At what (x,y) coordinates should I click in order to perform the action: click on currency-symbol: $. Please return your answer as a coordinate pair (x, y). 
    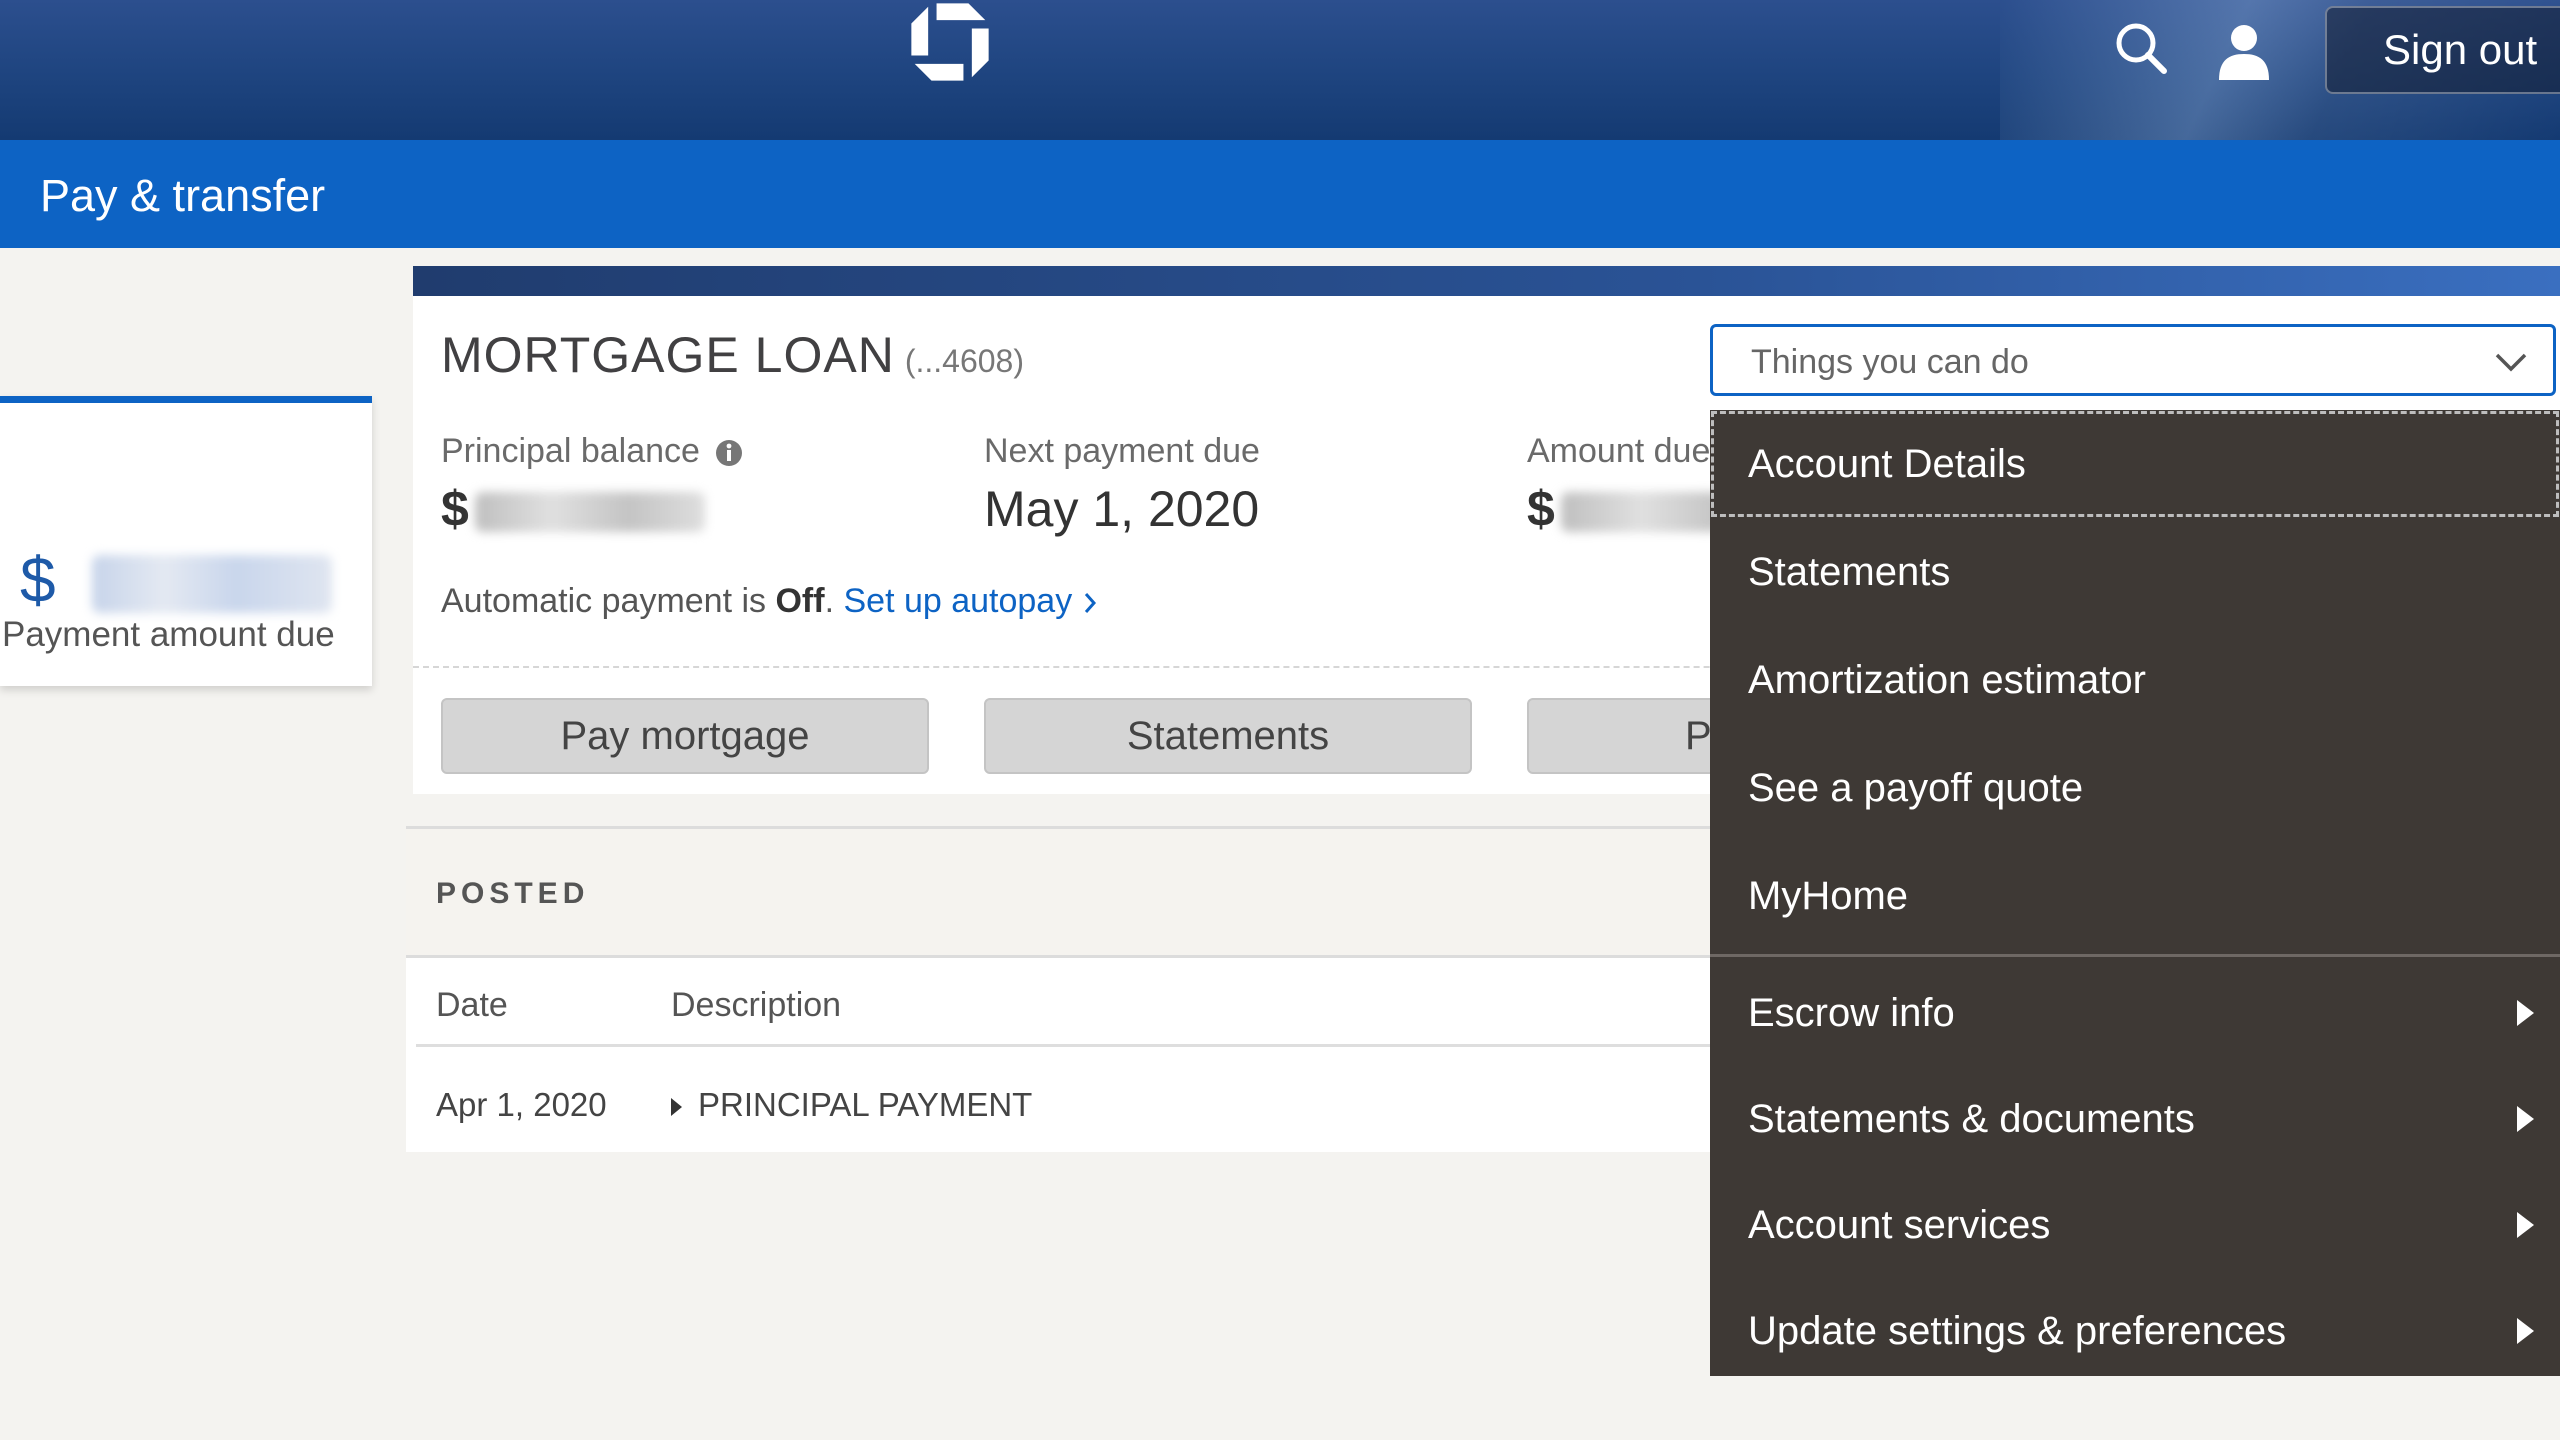
    Looking at the image, I should click on (38, 580).